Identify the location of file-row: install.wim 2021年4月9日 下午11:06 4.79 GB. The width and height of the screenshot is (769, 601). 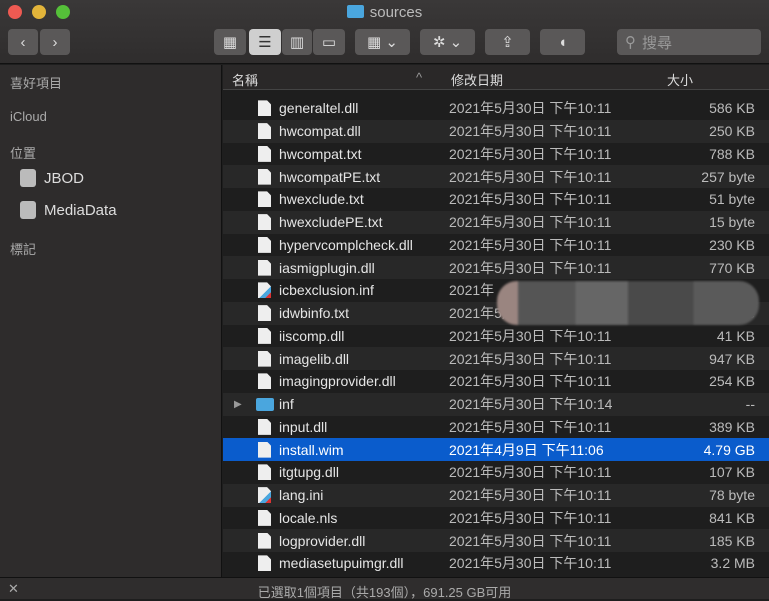
(496, 449).